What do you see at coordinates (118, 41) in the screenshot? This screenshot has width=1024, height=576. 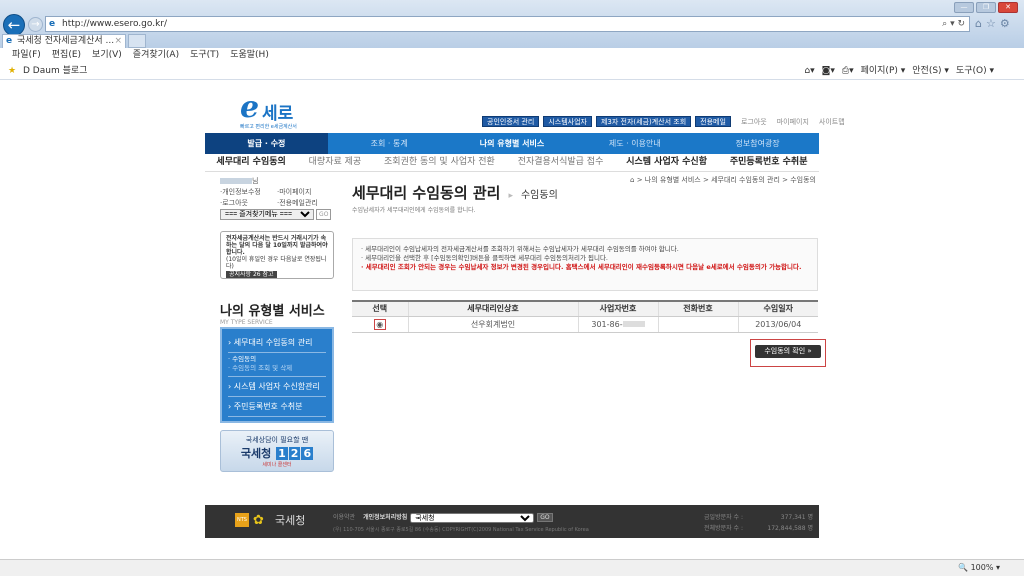 I see `tab-close-icon: ×` at bounding box center [118, 41].